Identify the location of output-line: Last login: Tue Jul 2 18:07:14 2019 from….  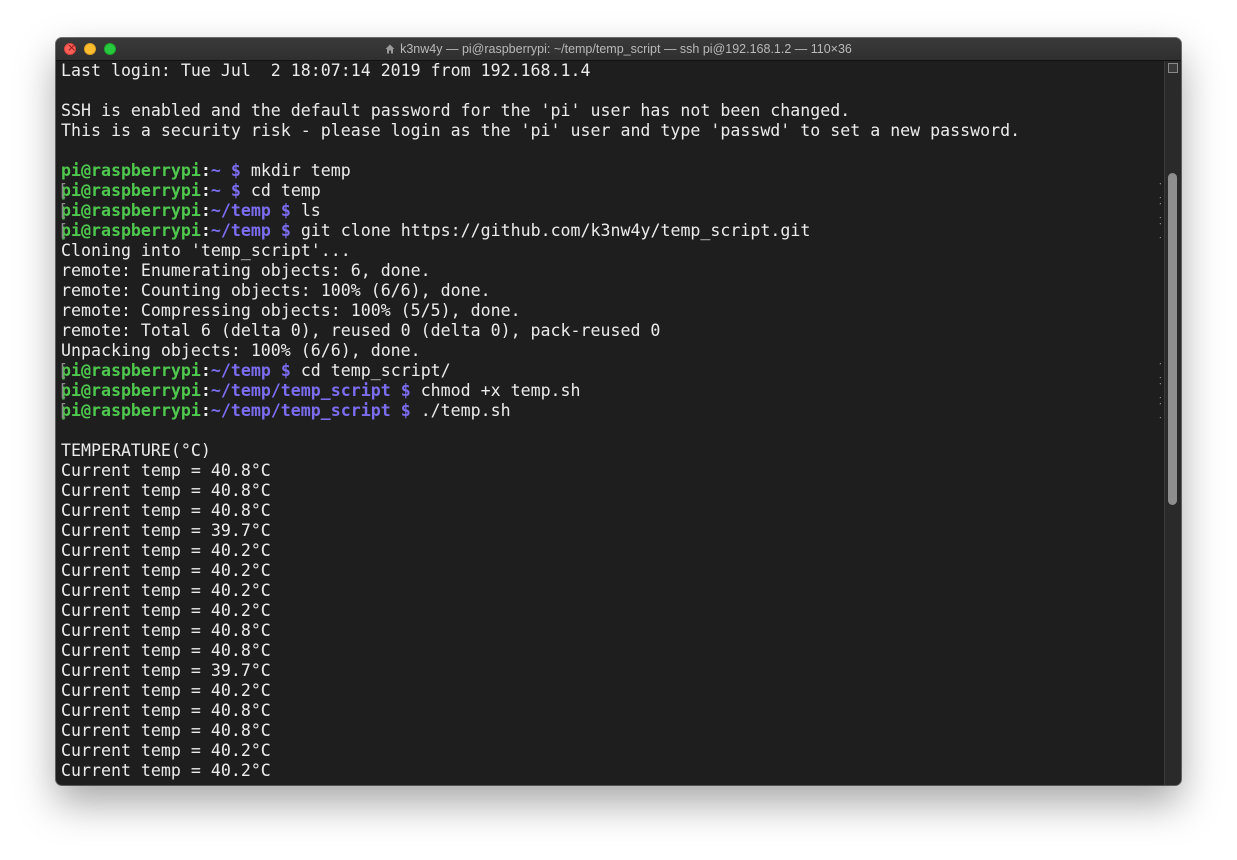
(611, 71).